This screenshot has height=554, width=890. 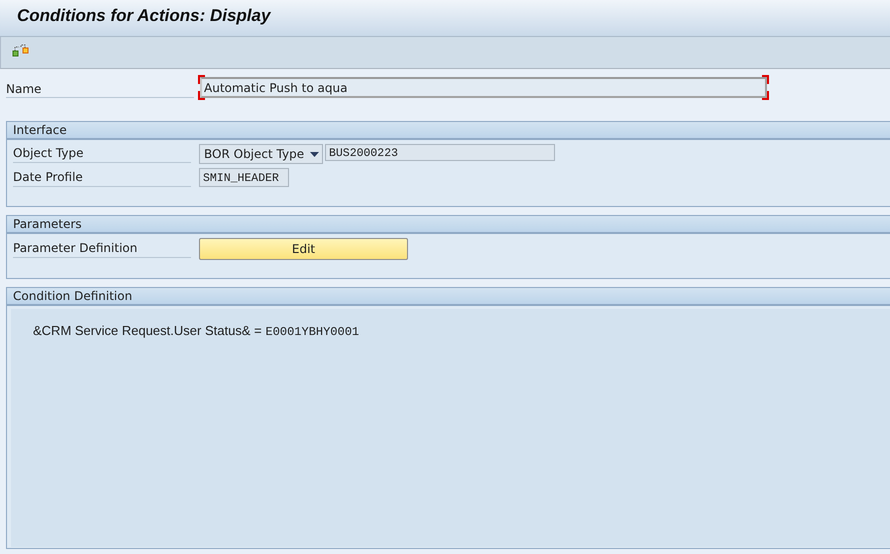 What do you see at coordinates (303, 249) in the screenshot?
I see `edit-button: Edit` at bounding box center [303, 249].